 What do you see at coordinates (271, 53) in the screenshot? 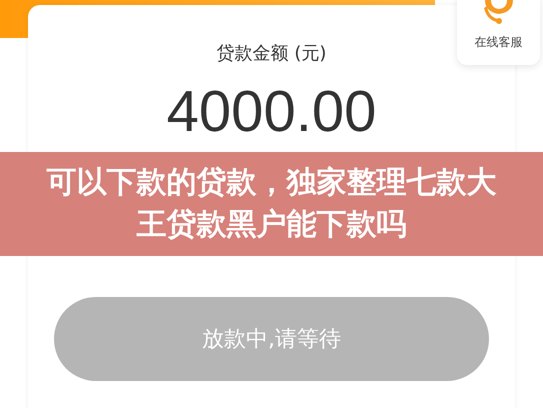
I see `amount-label: 贷款金额 (元)` at bounding box center [271, 53].